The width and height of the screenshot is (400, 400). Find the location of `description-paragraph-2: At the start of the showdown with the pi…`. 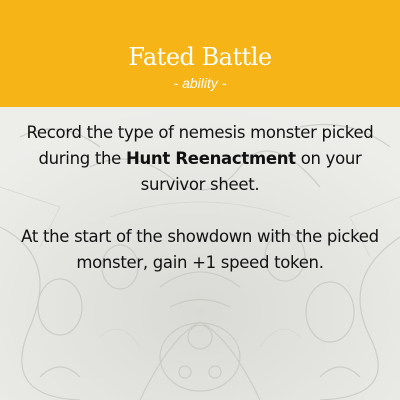

description-paragraph-2: At the start of the showdown with the pi… is located at coordinates (200, 249).